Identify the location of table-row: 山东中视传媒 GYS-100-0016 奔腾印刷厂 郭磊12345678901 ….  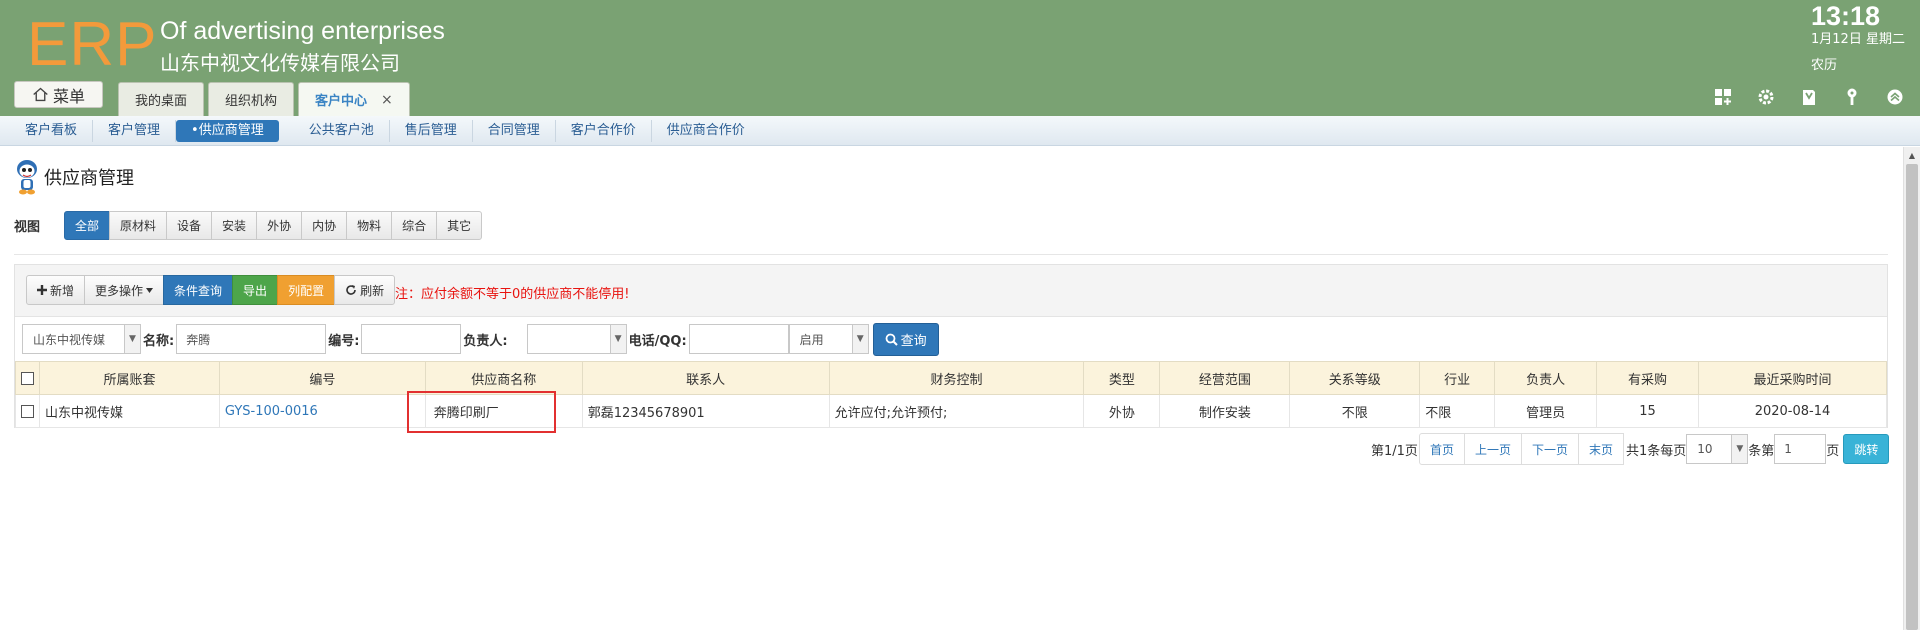
(951, 411).